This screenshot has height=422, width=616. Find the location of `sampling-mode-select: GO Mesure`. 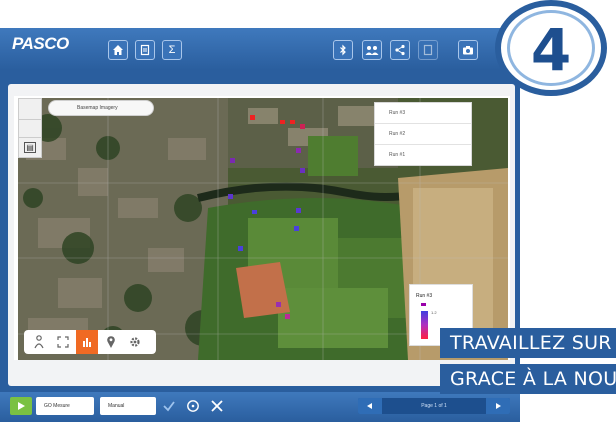

sampling-mode-select: GO Mesure is located at coordinates (65, 406).